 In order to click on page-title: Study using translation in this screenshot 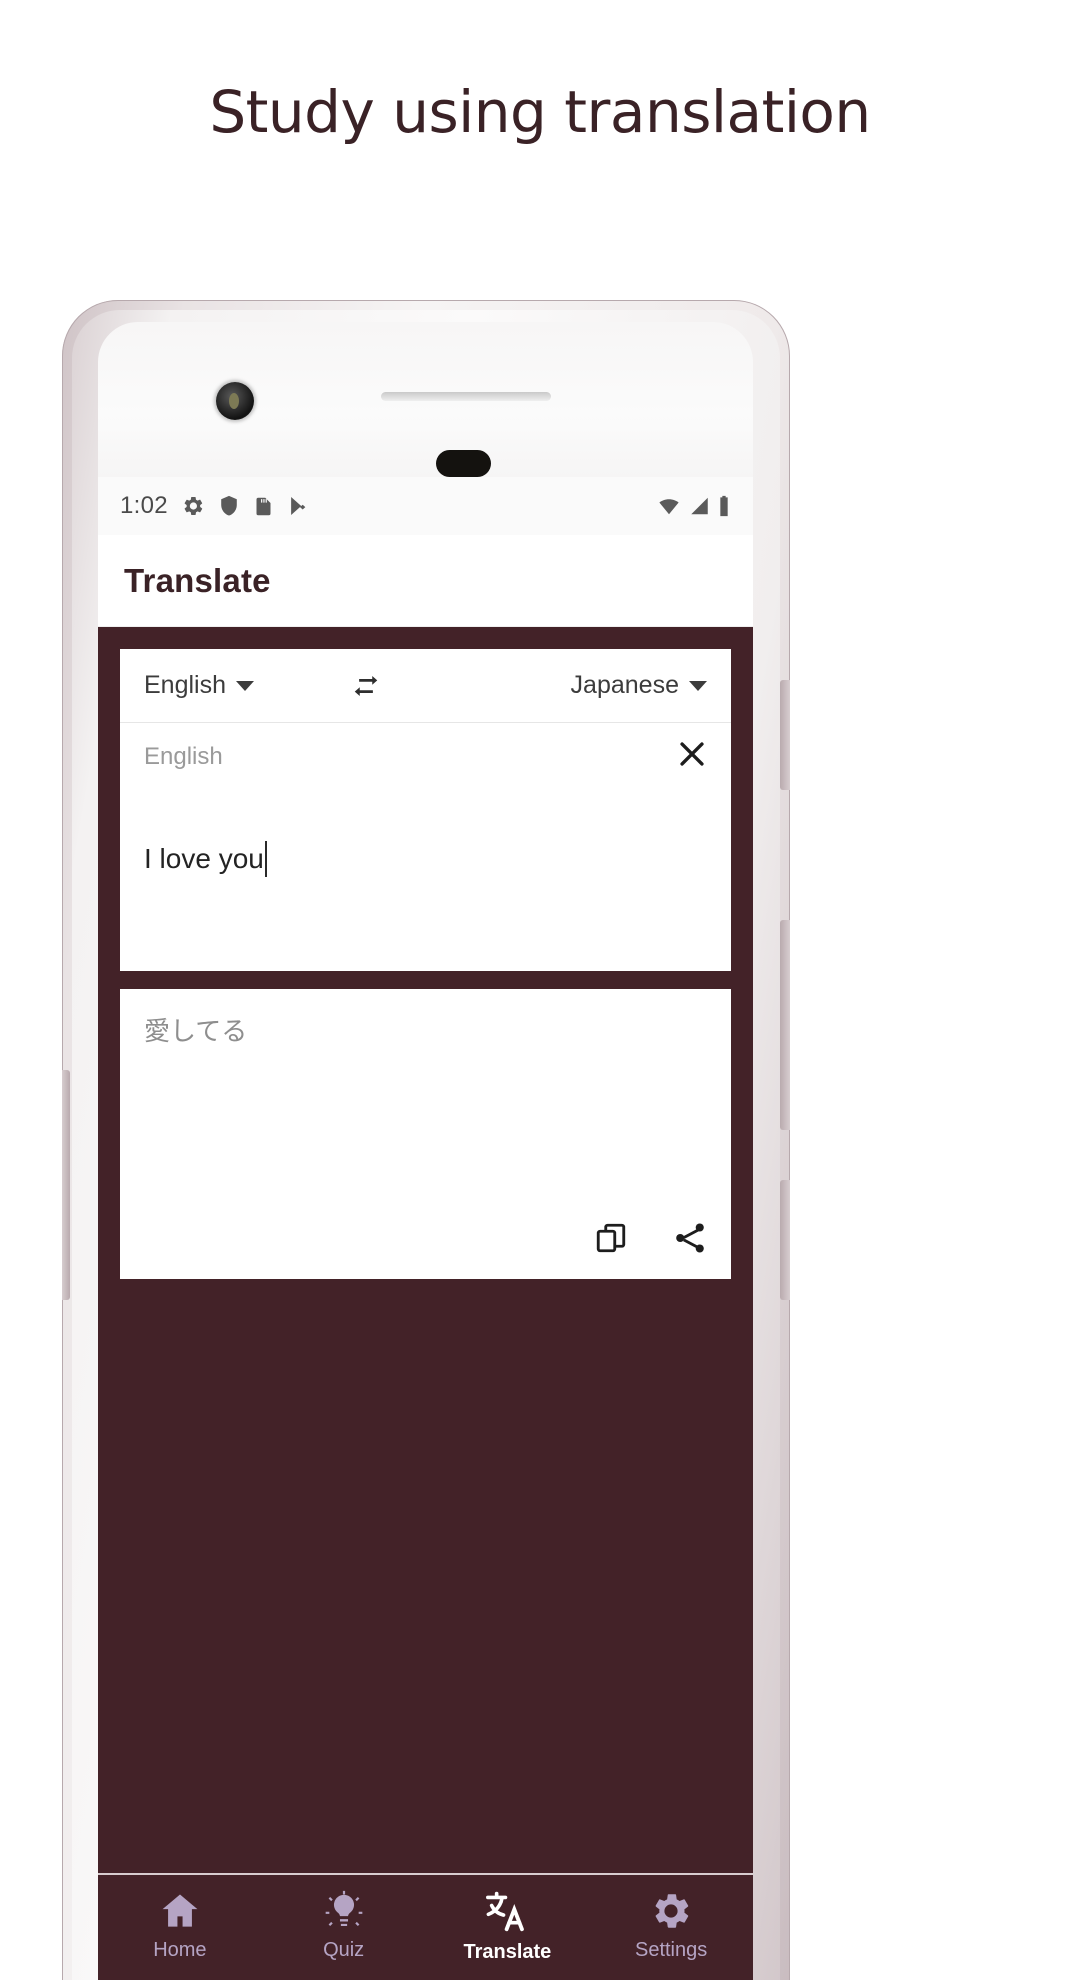, I will do `click(540, 112)`.